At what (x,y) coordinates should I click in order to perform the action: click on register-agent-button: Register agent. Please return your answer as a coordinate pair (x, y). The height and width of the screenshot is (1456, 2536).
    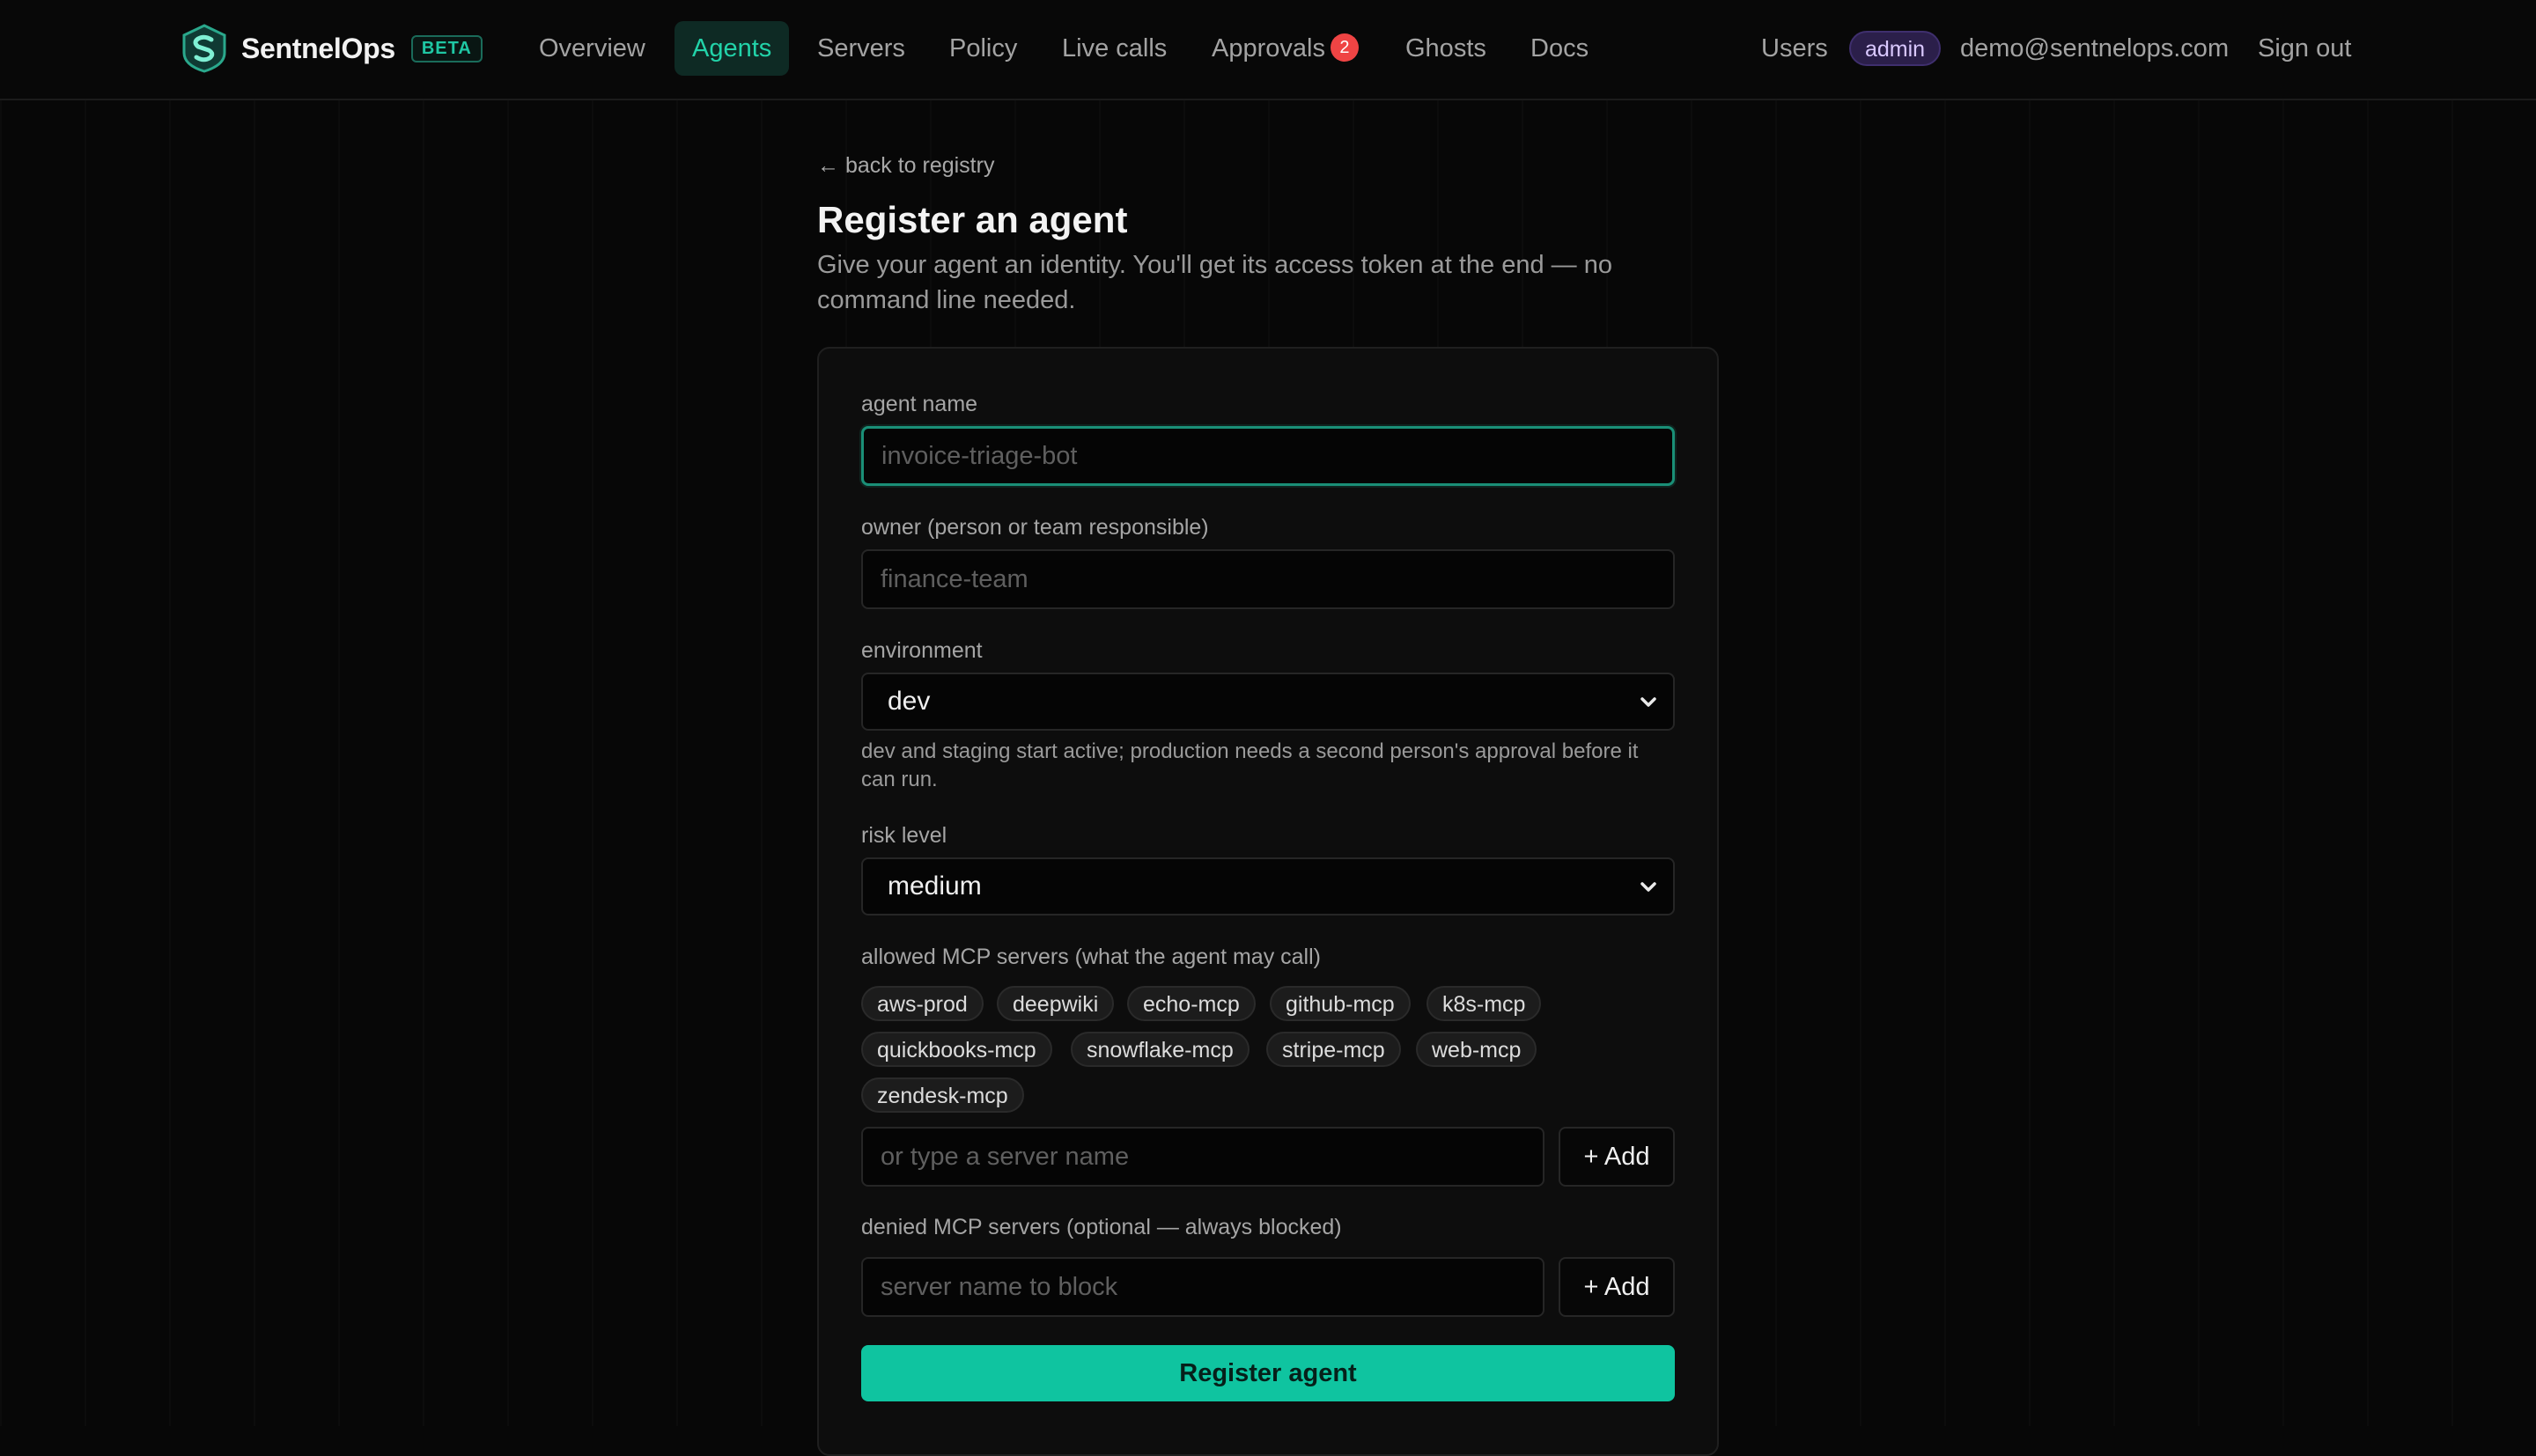
    Looking at the image, I should click on (1268, 1373).